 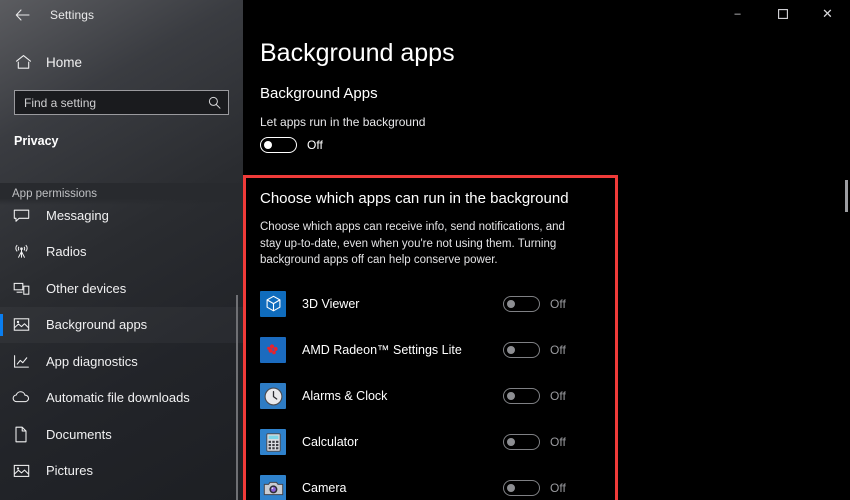 I want to click on list-item: Calculator Off, so click(x=430, y=442).